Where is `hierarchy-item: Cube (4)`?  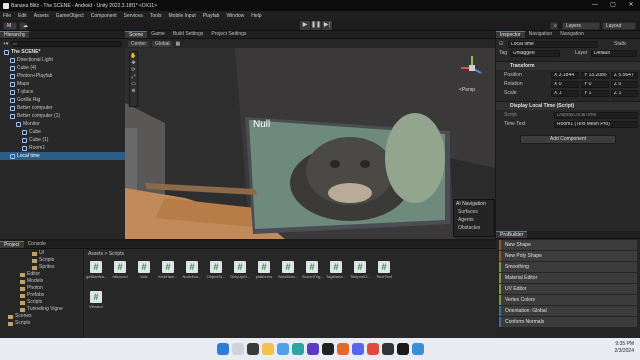 hierarchy-item: Cube (4) is located at coordinates (62, 68).